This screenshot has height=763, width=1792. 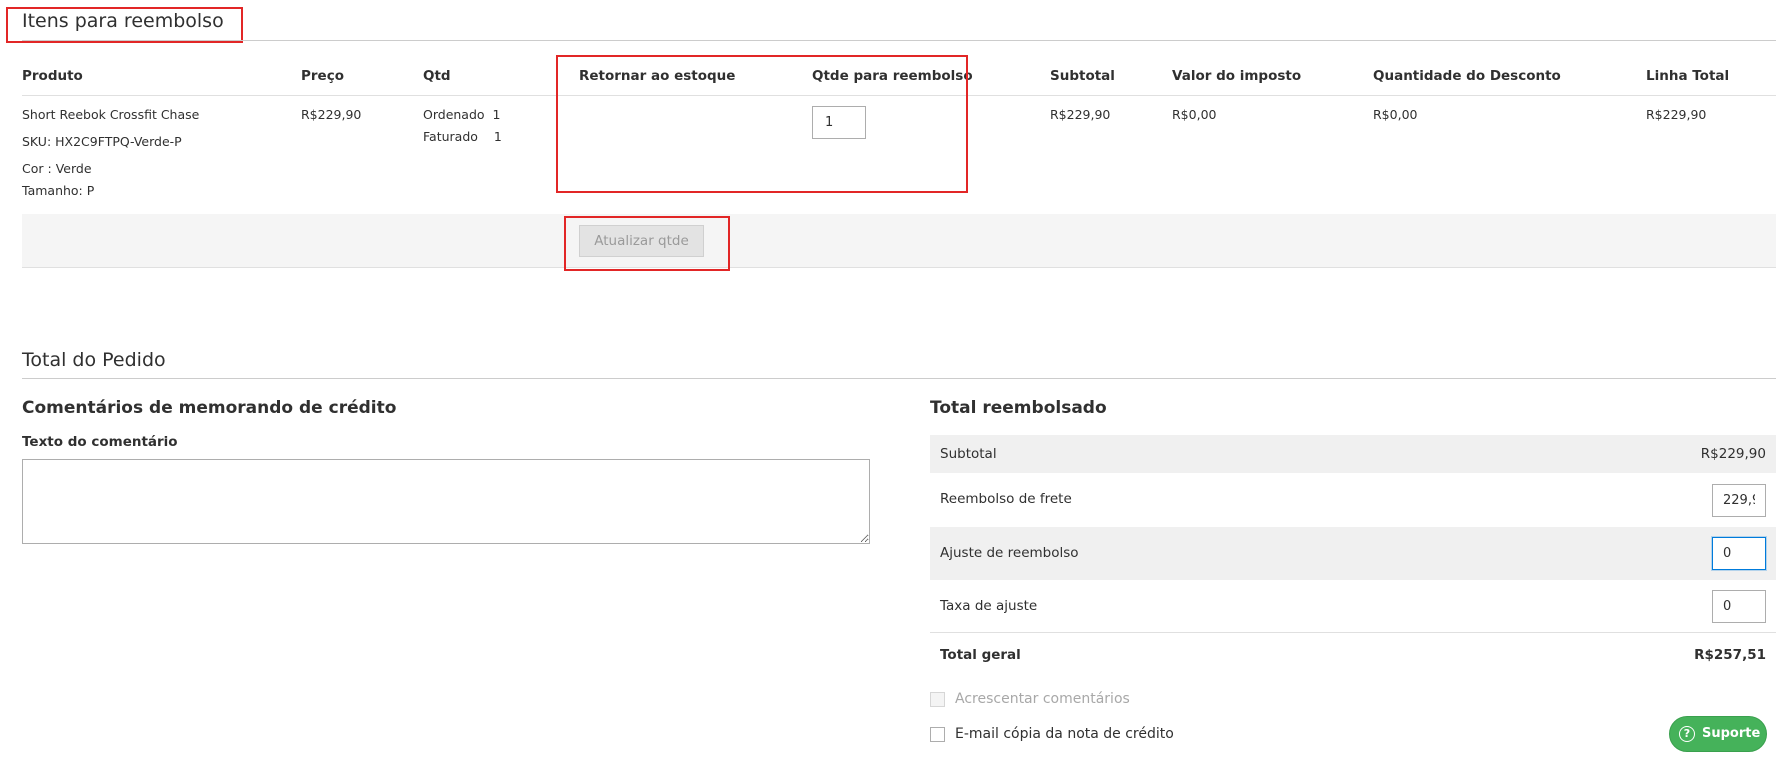 What do you see at coordinates (52, 76) in the screenshot?
I see `col-header-product: Produto` at bounding box center [52, 76].